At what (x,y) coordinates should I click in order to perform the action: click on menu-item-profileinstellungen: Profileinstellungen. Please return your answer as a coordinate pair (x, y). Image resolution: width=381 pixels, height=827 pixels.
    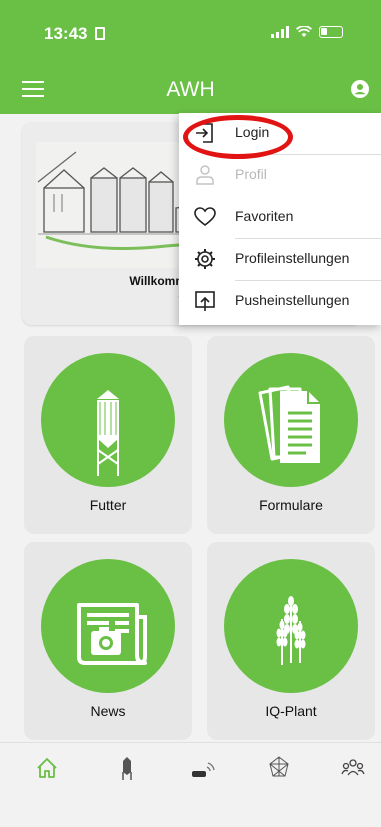
    Looking at the image, I should click on (280, 260).